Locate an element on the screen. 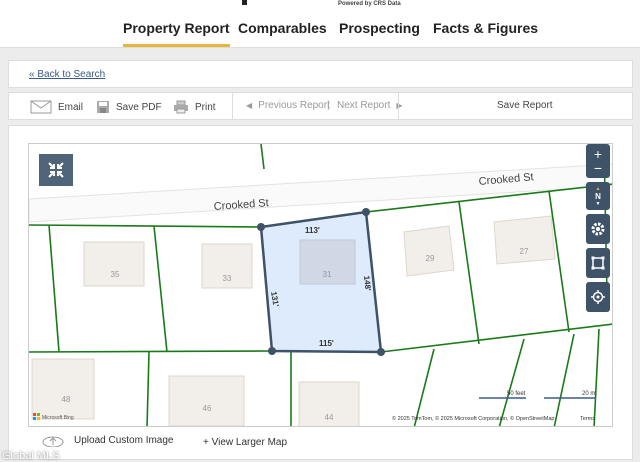  lot-number-29: 29 is located at coordinates (430, 258).